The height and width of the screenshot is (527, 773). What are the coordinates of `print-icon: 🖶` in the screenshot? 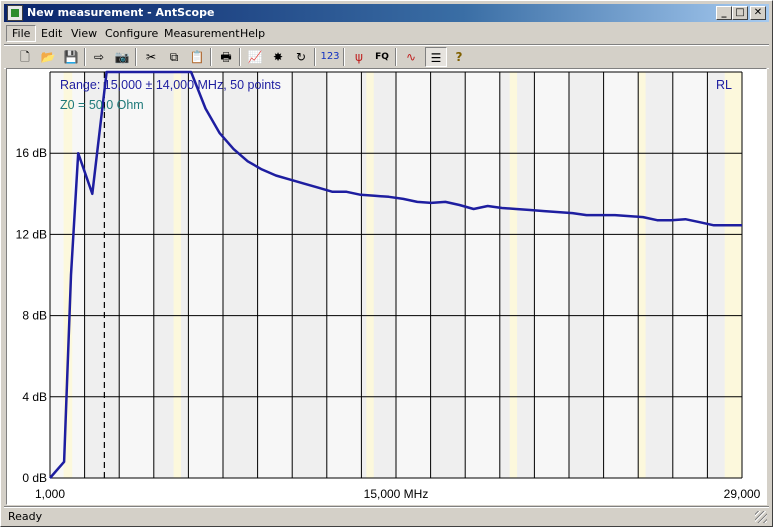 It's located at (226, 57).